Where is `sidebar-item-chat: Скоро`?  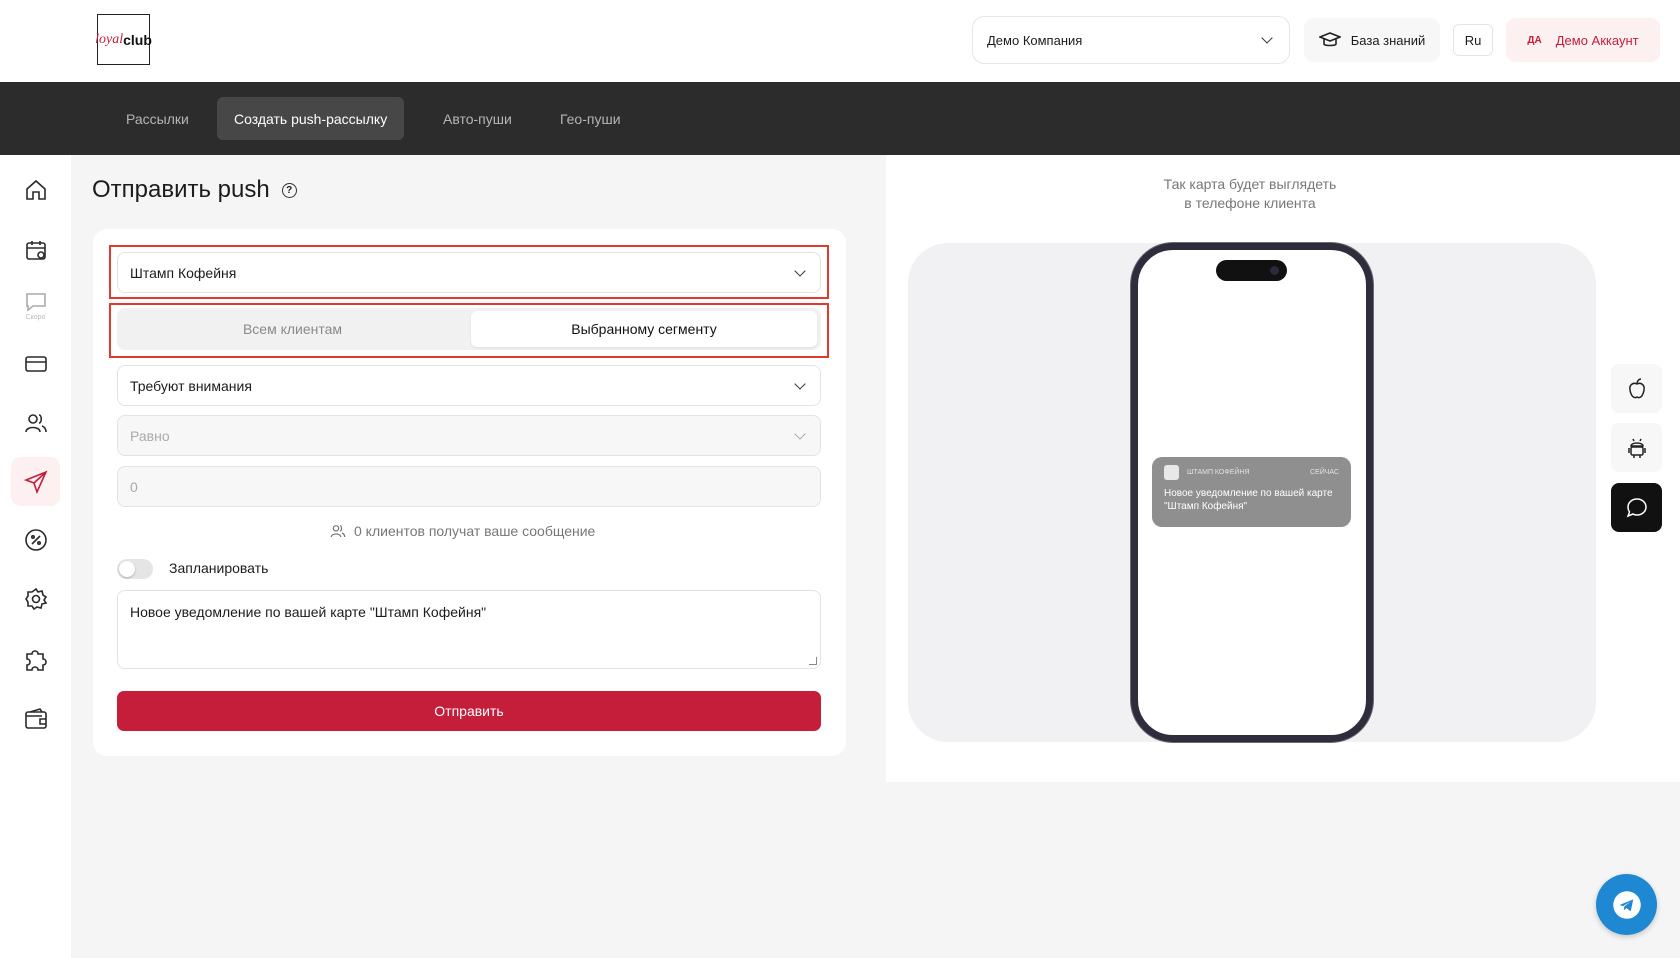
sidebar-item-chat: Скоро is located at coordinates (35, 305).